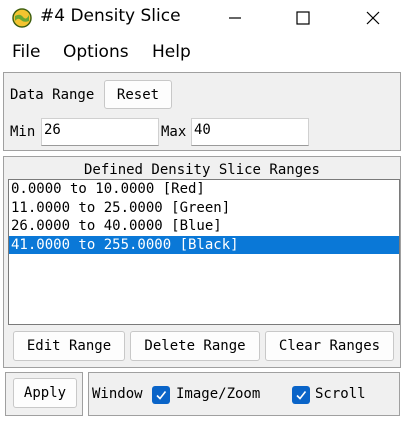 This screenshot has height=423, width=404. I want to click on apply-button: Apply, so click(45, 393).